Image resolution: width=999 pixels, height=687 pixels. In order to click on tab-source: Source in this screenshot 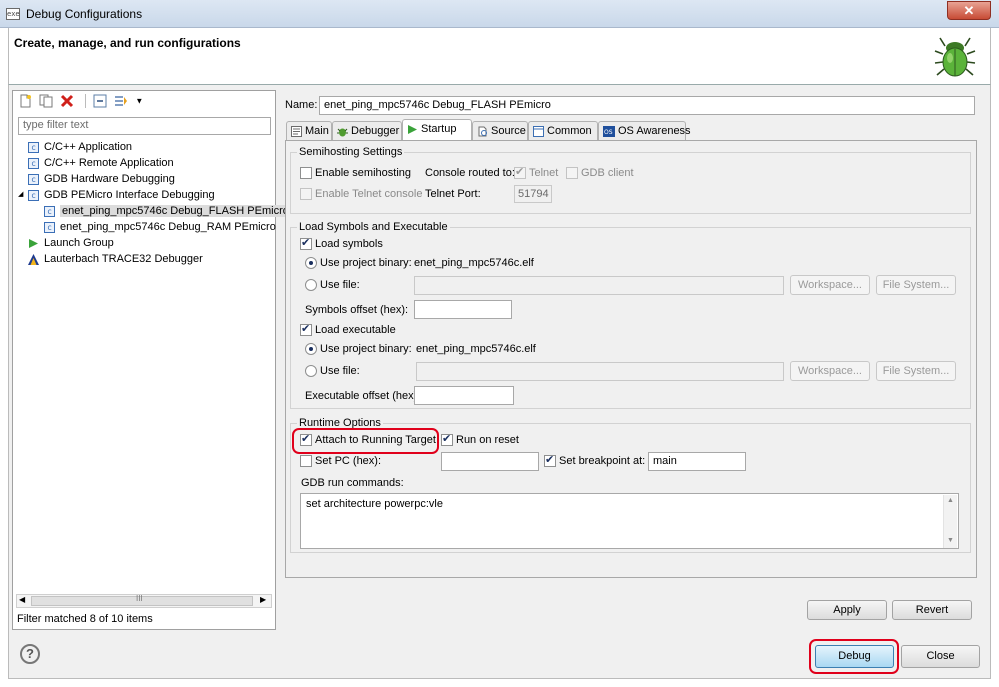, I will do `click(500, 131)`.